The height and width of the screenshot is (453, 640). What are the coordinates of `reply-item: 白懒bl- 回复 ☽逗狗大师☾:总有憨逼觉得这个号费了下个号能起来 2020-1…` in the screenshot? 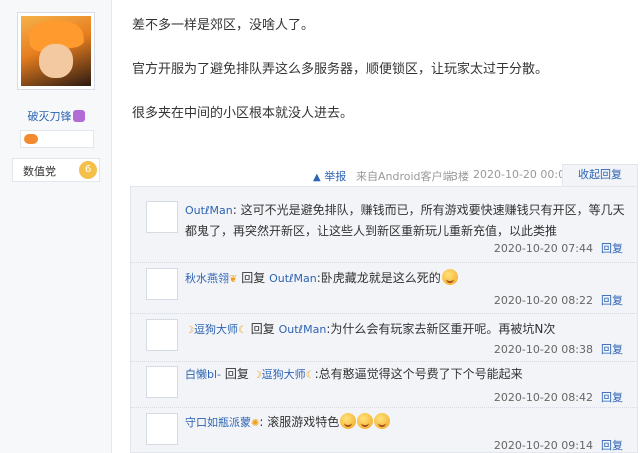 It's located at (384, 385).